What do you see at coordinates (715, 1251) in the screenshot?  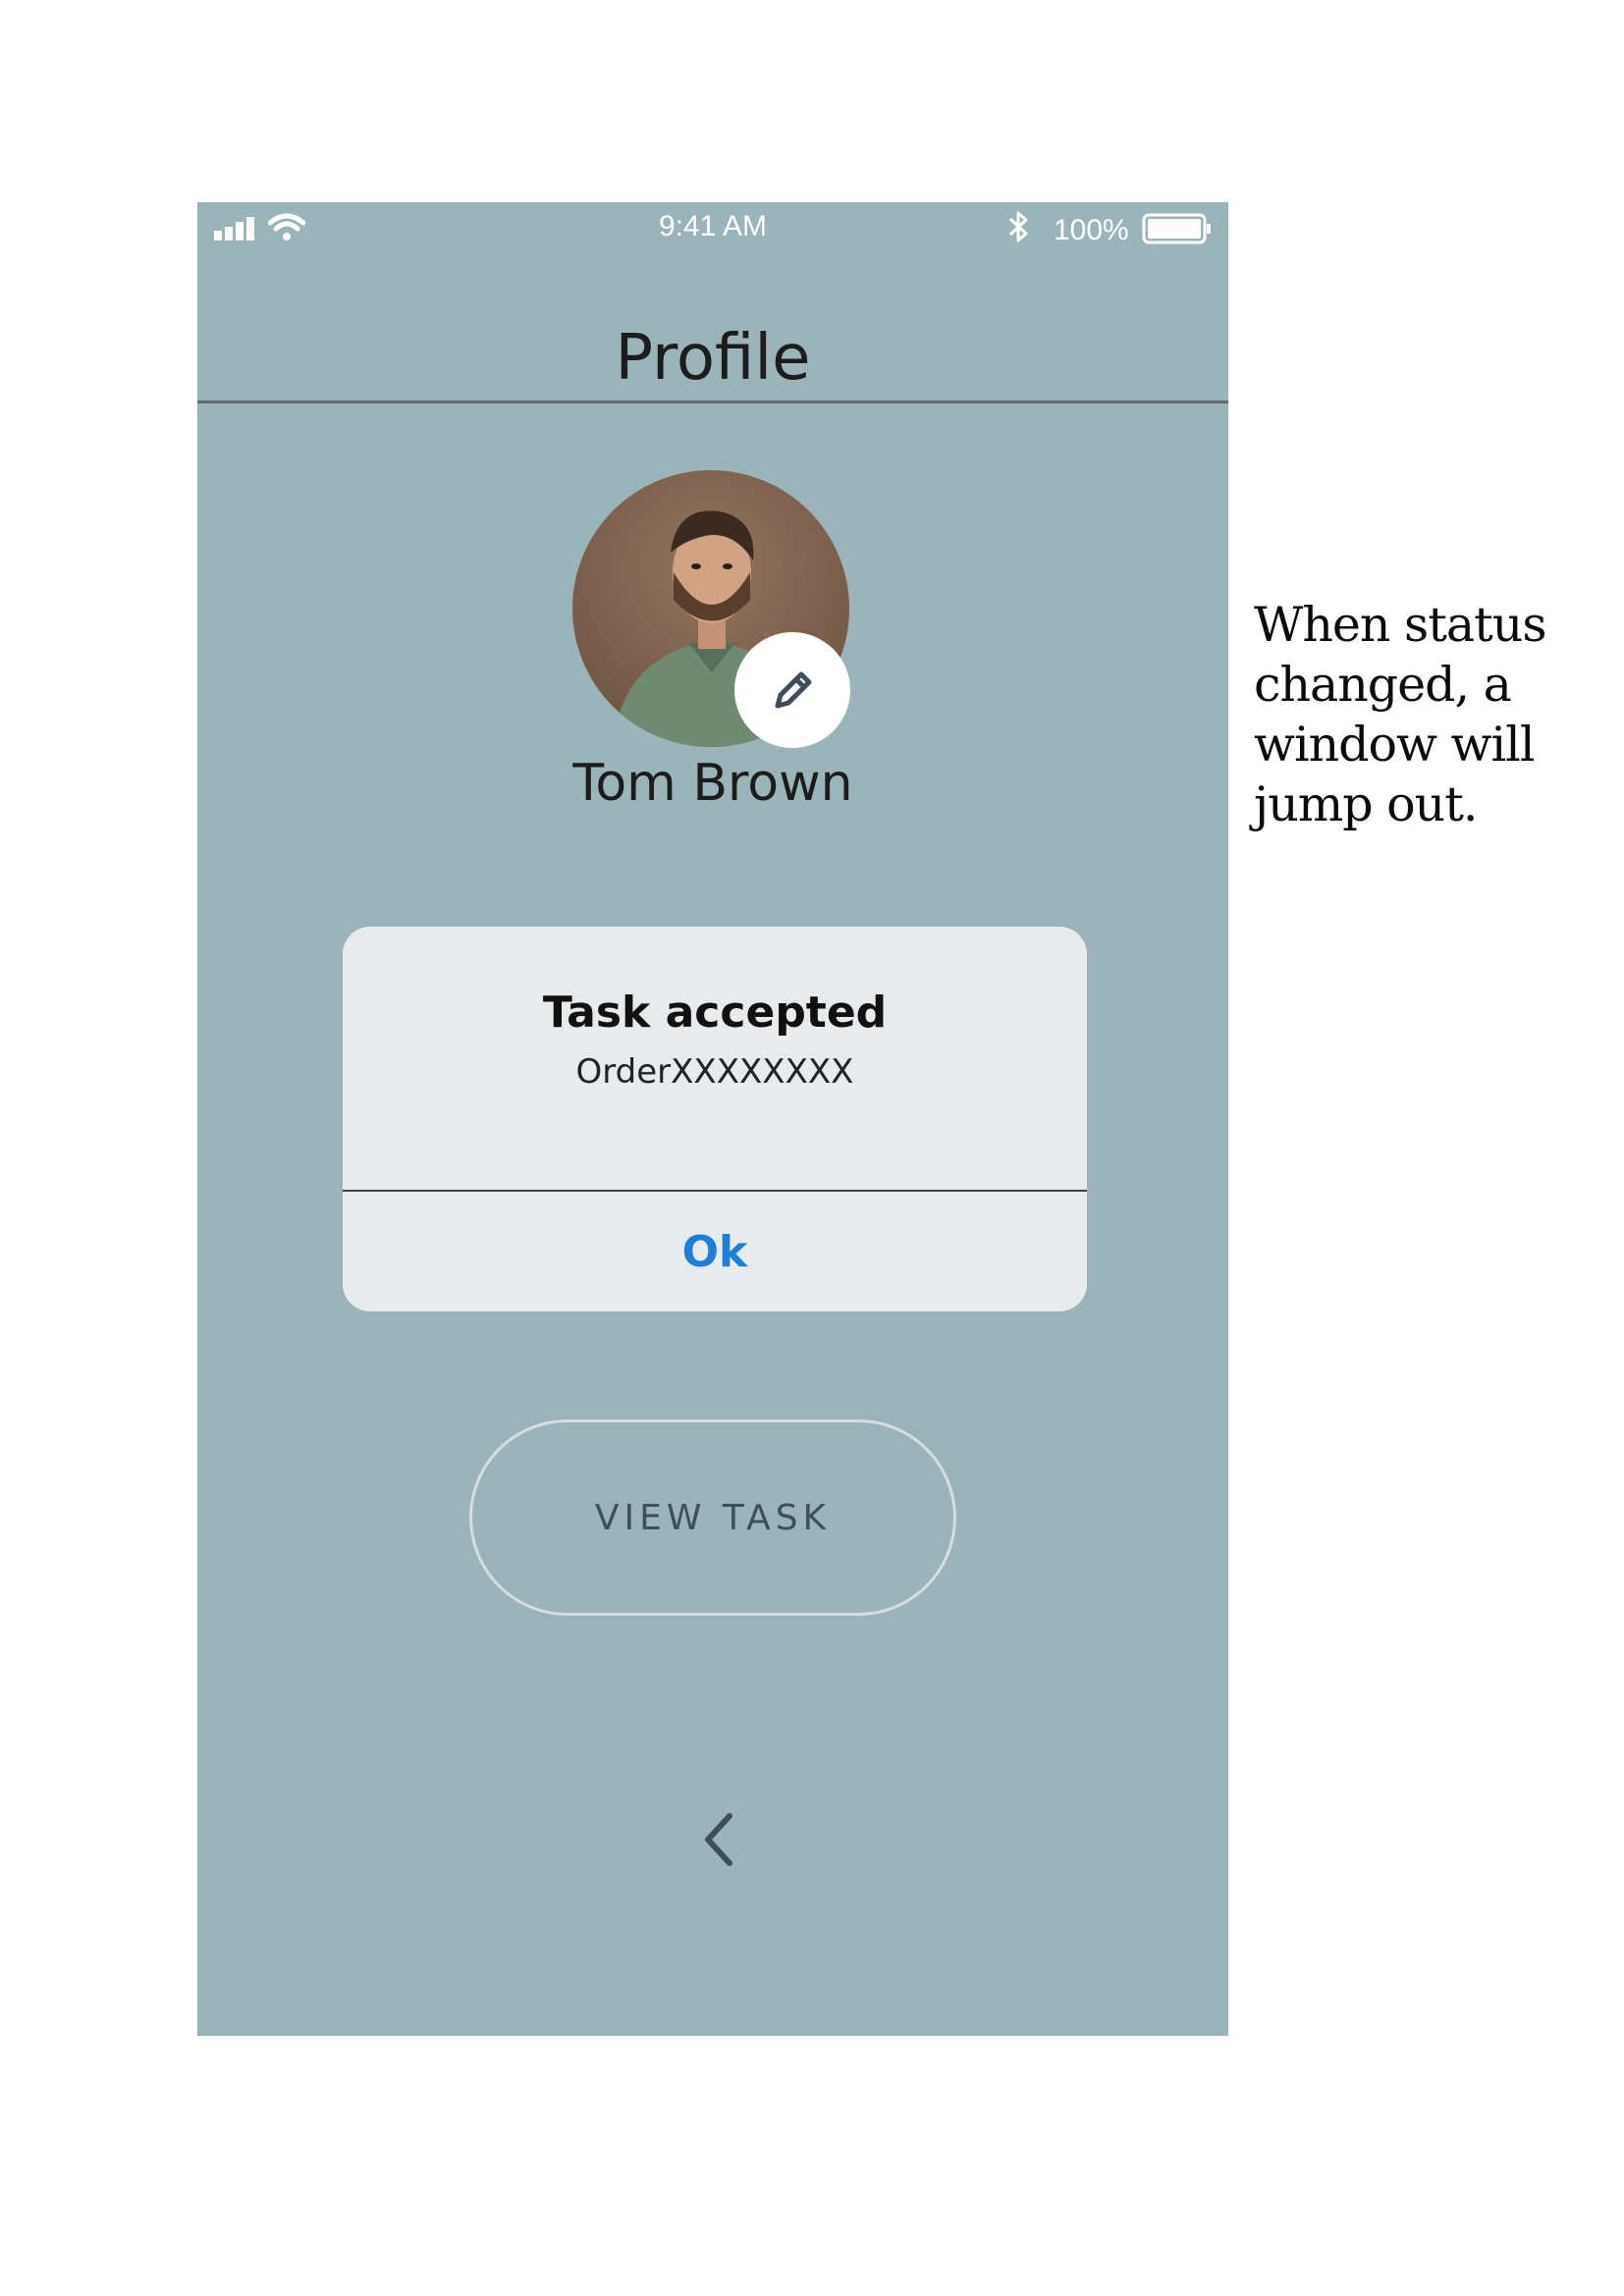 I see `ok-button: Ok` at bounding box center [715, 1251].